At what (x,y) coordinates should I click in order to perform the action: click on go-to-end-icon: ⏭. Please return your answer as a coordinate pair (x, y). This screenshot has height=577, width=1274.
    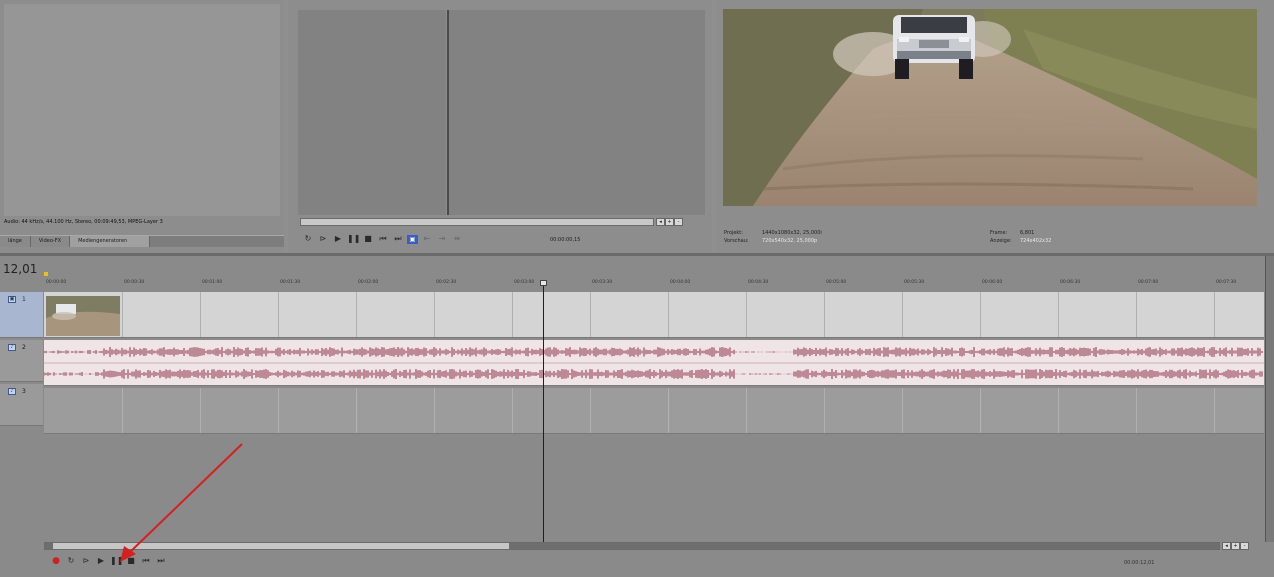
    Looking at the image, I should click on (398, 239).